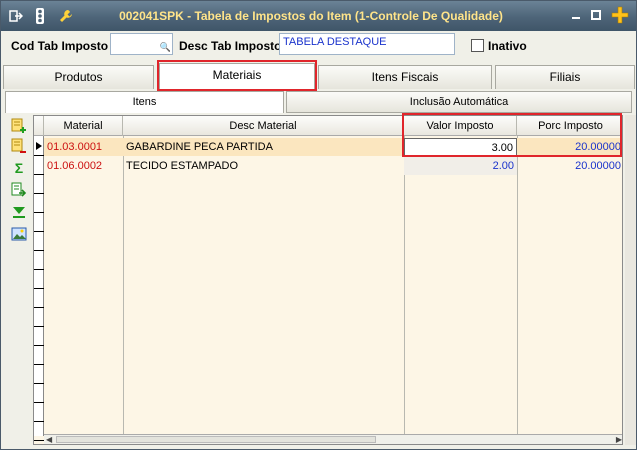 The height and width of the screenshot is (450, 637). What do you see at coordinates (237, 76) in the screenshot?
I see `tab-materiais: Materiais` at bounding box center [237, 76].